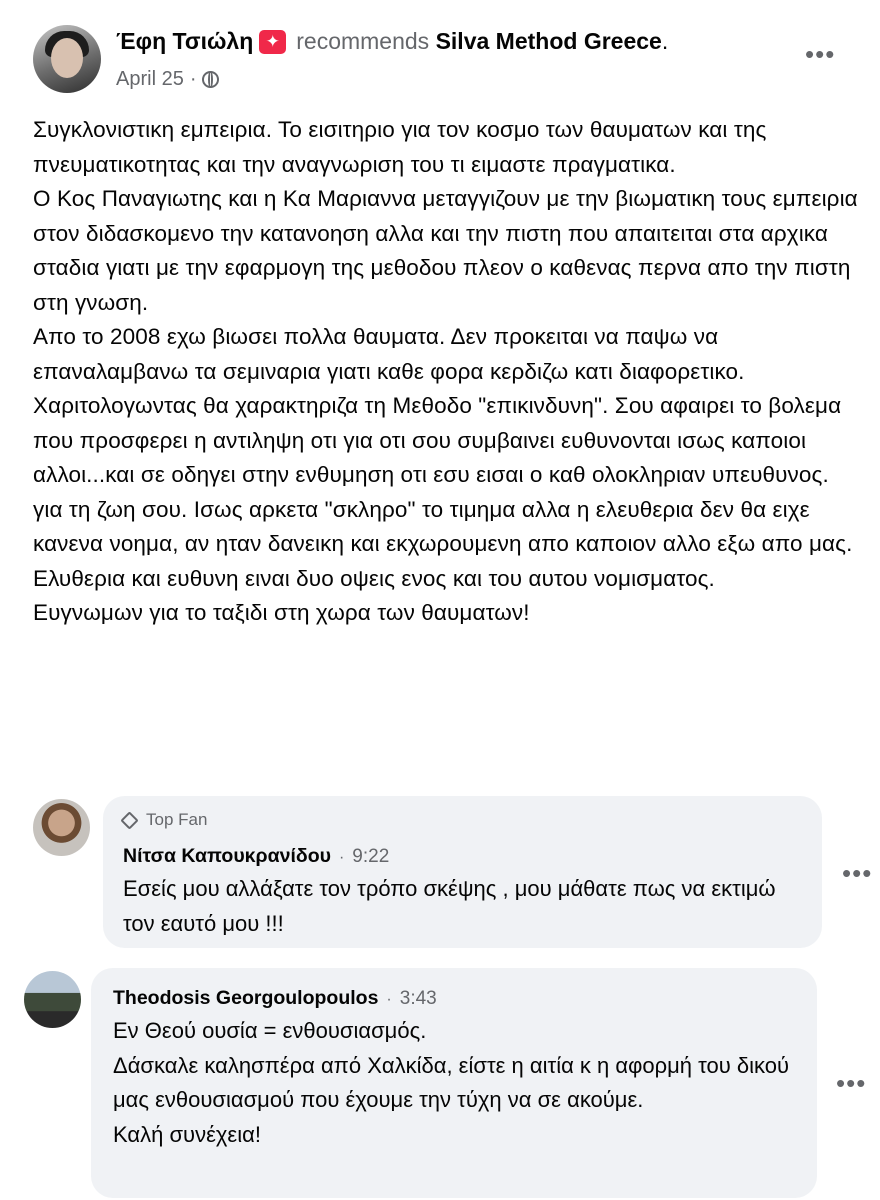 This screenshot has width=880, height=1200. Describe the element at coordinates (363, 41) in the screenshot. I see `recommends-label: recommends` at that location.